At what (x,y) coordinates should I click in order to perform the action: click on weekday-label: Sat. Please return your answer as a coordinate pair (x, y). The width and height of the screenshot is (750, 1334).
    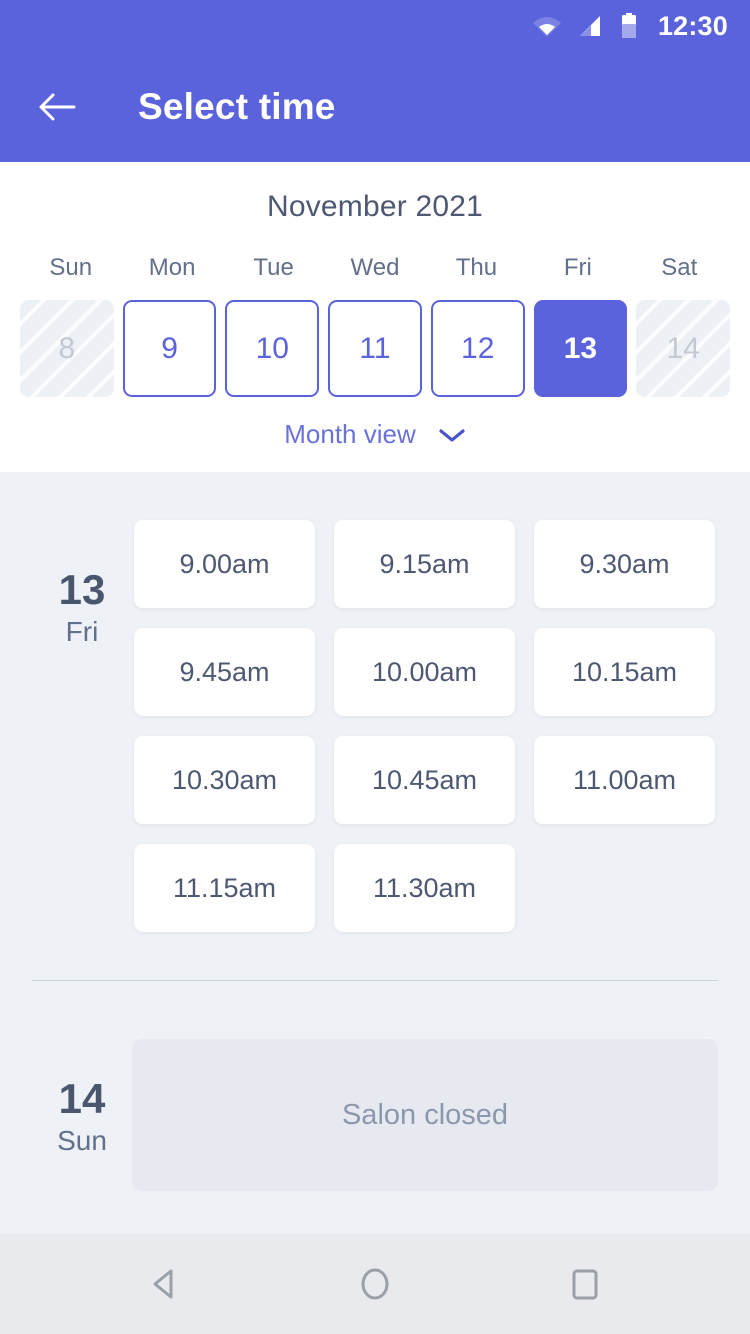
    Looking at the image, I should click on (679, 267).